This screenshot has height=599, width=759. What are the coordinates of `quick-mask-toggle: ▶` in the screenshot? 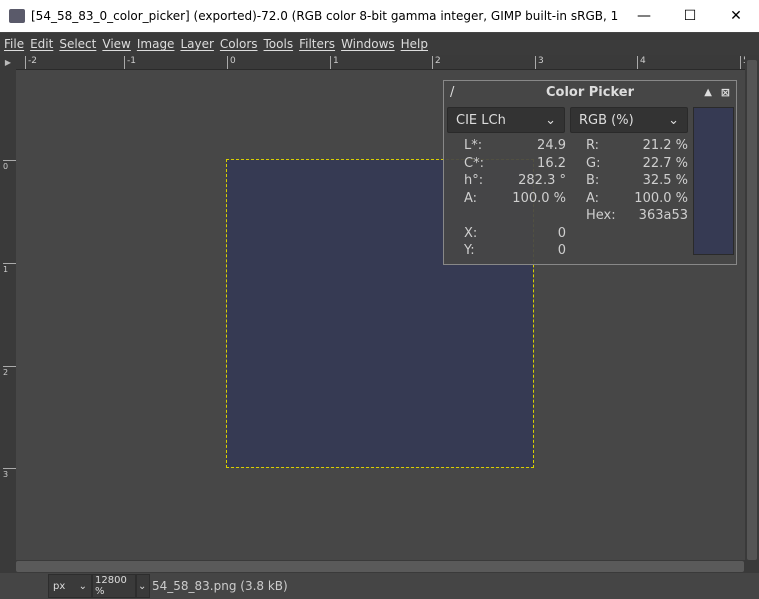 It's located at (8, 62).